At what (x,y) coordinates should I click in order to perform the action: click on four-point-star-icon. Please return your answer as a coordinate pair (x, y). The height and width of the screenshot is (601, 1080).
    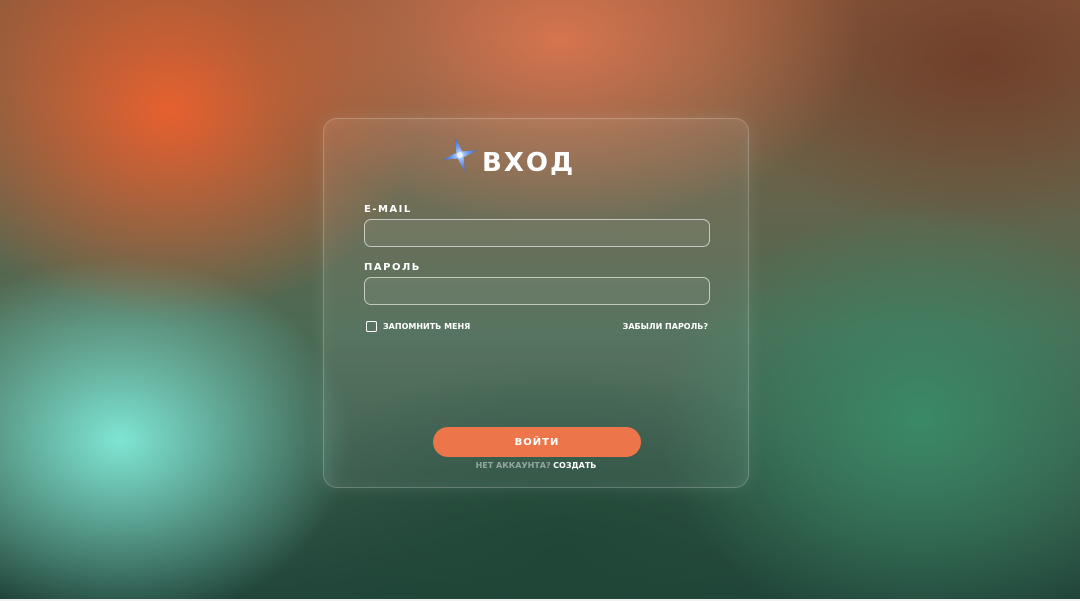
    Looking at the image, I should click on (460, 155).